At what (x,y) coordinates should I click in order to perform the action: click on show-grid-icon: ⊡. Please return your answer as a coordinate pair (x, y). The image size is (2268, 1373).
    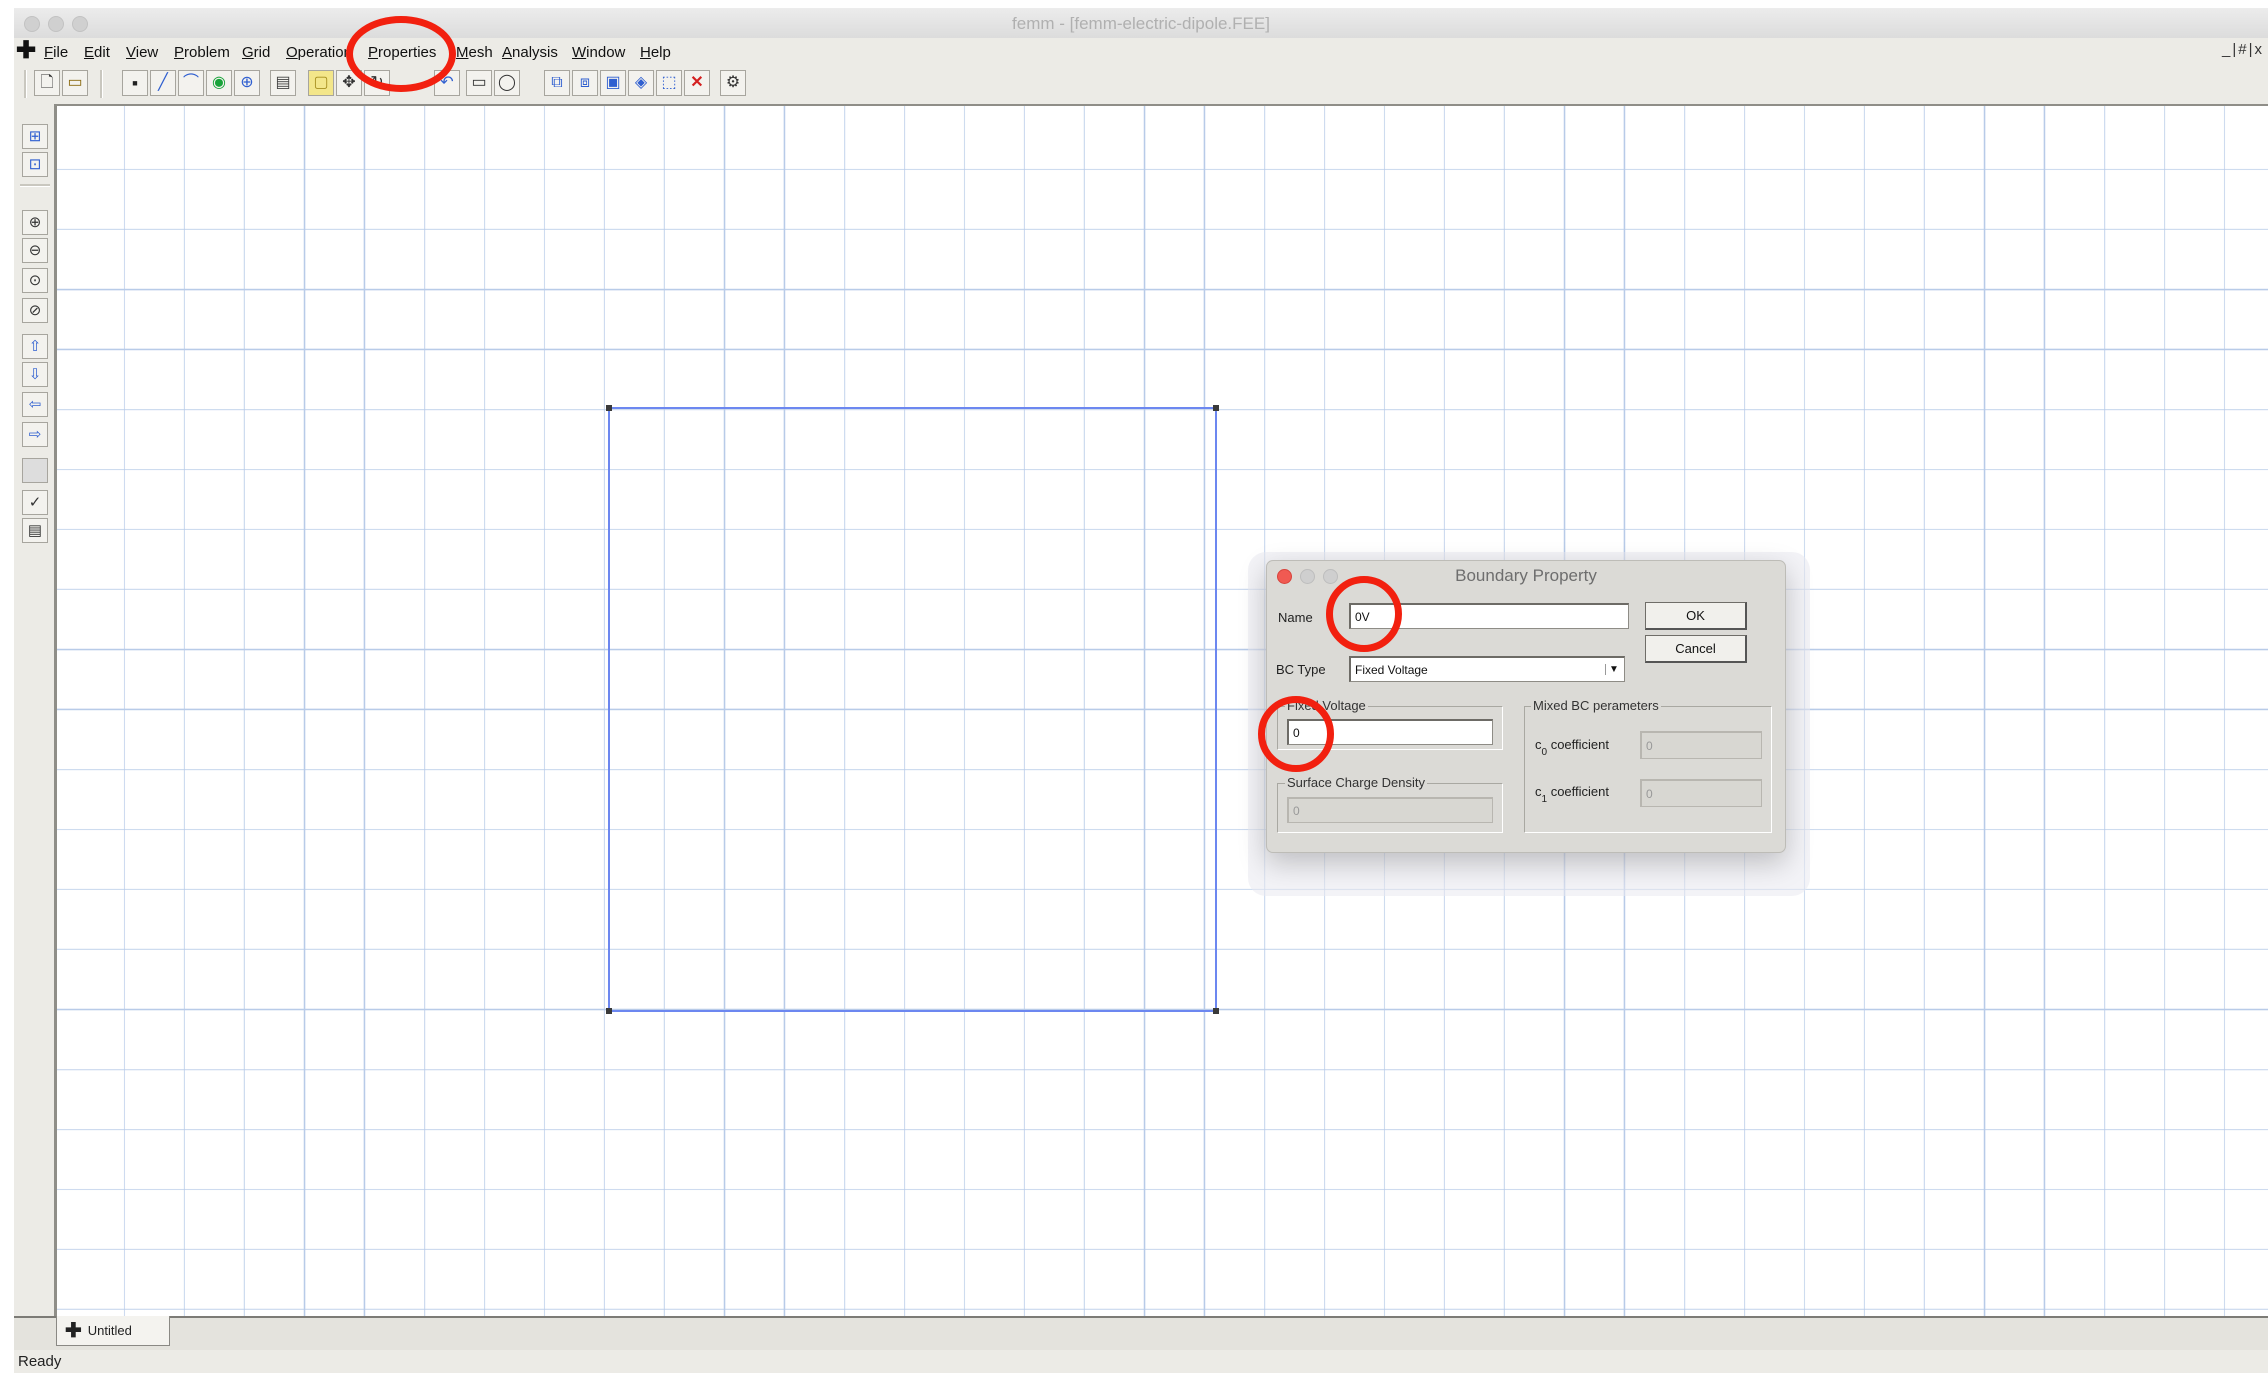
    Looking at the image, I should click on (35, 164).